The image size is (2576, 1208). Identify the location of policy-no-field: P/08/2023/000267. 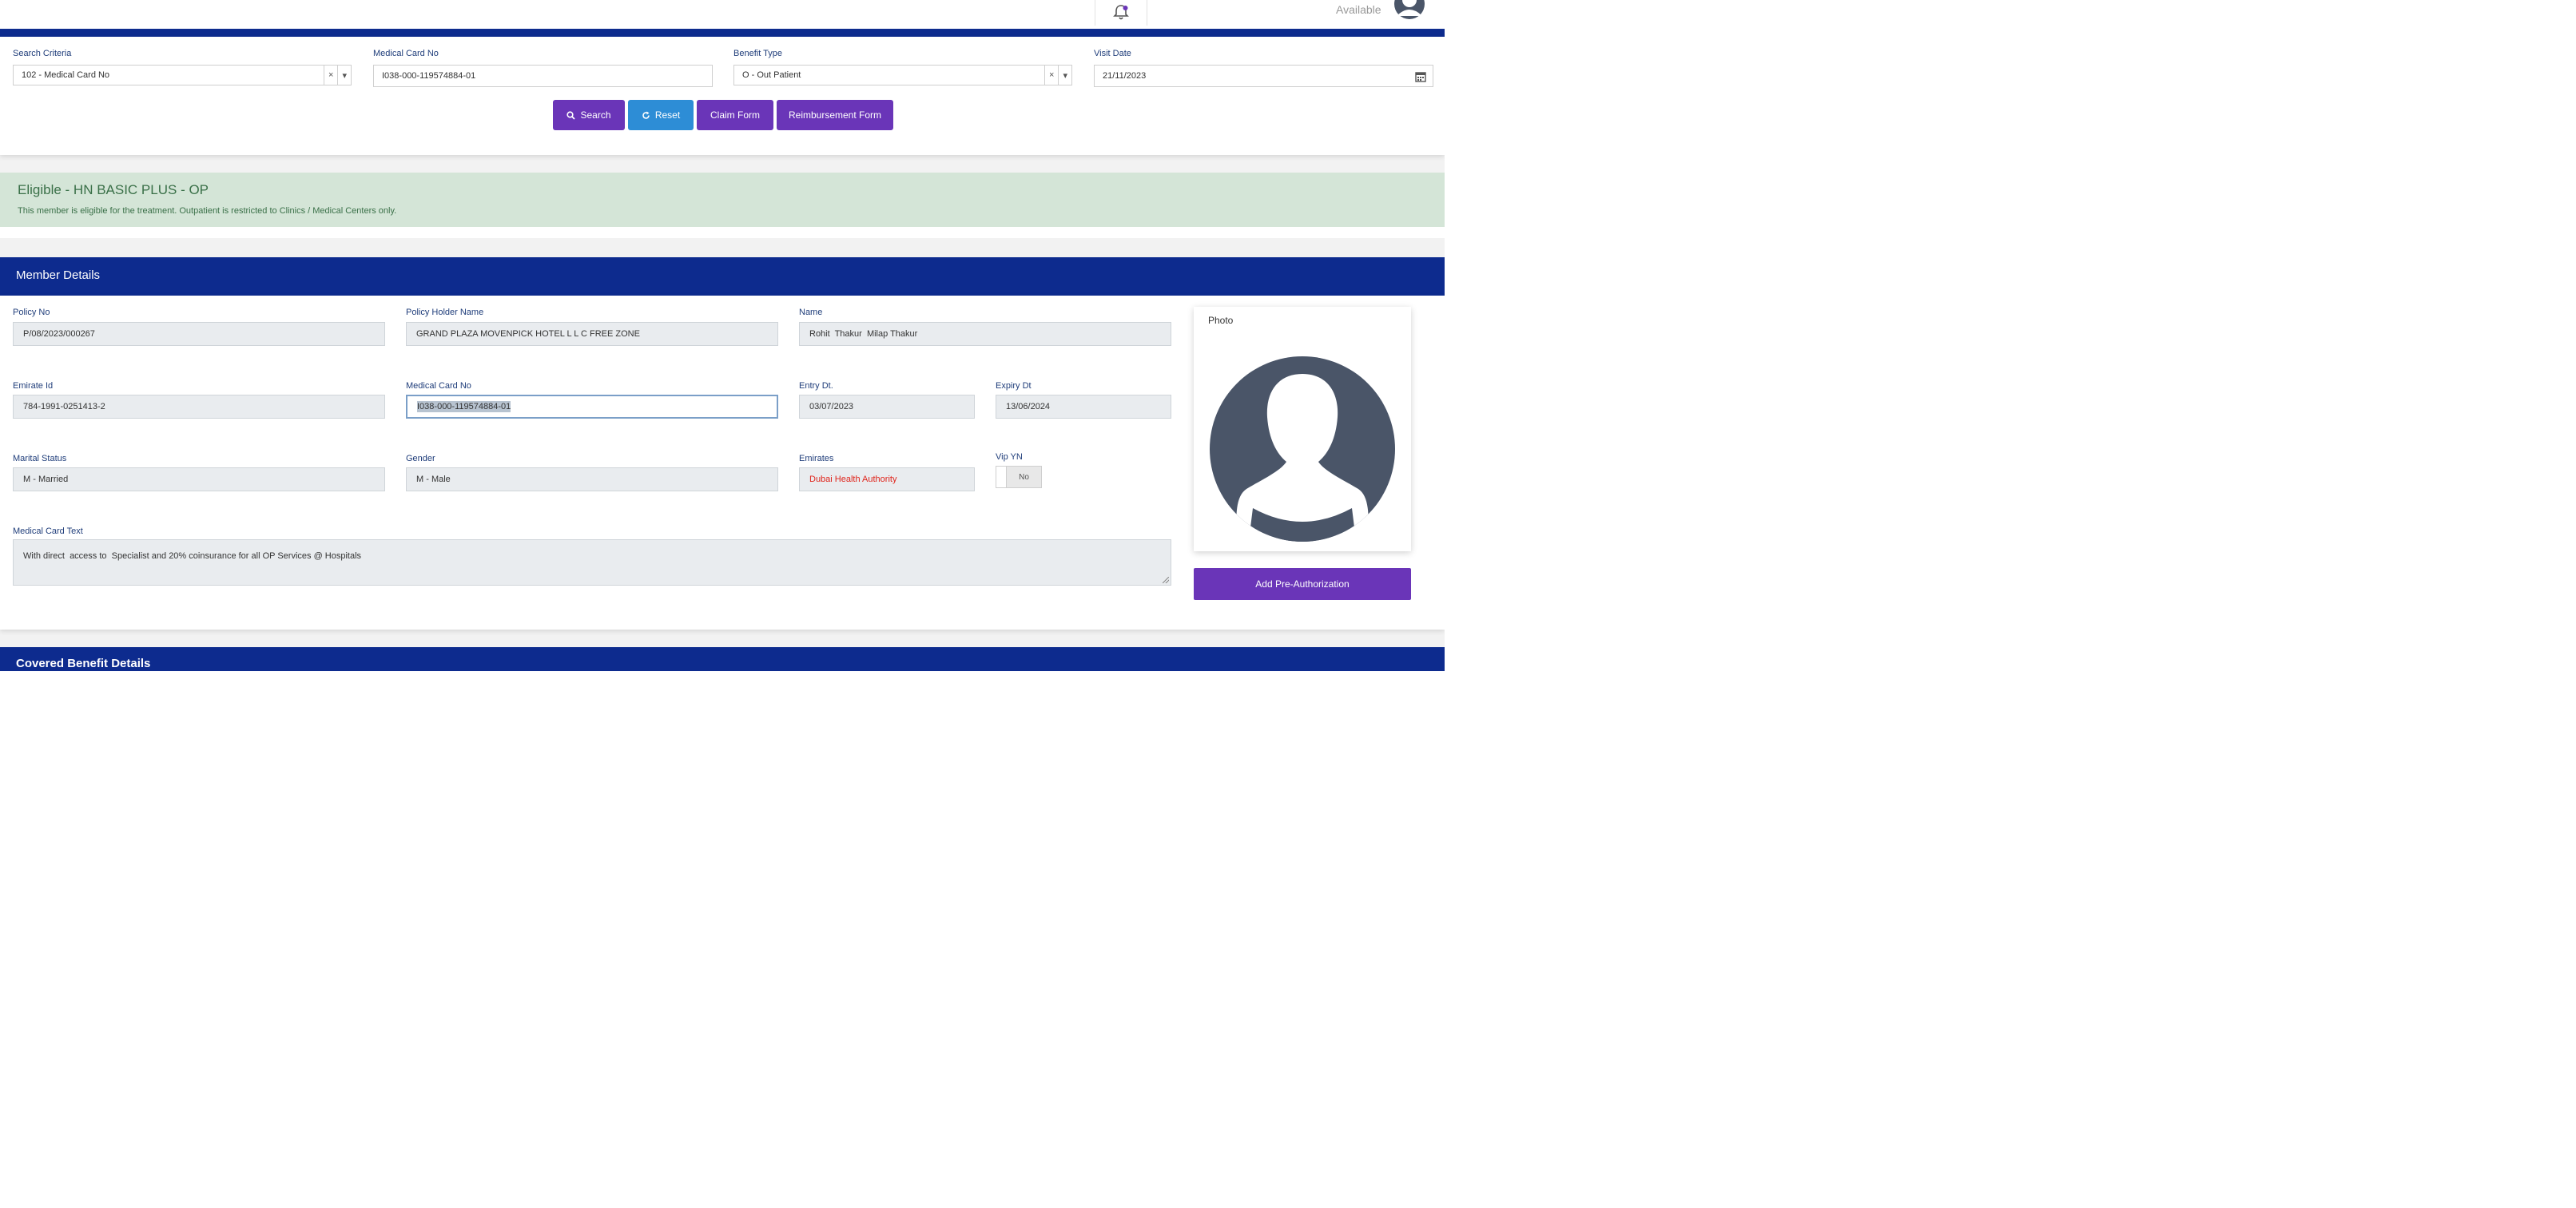
(199, 334).